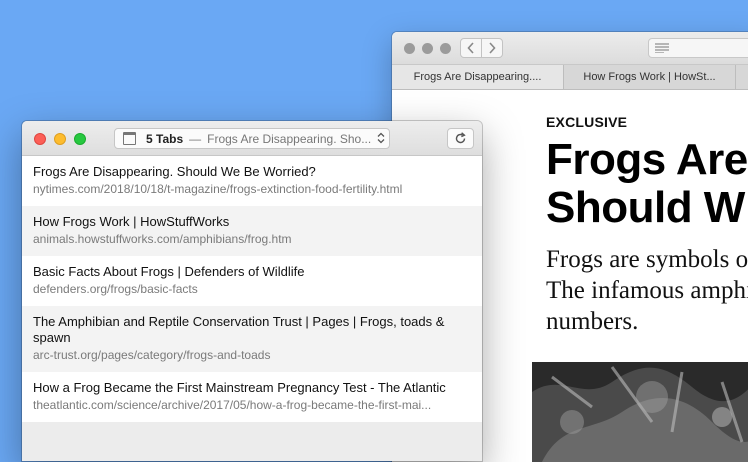  What do you see at coordinates (381, 138) in the screenshot?
I see `up-down-chevron-icon` at bounding box center [381, 138].